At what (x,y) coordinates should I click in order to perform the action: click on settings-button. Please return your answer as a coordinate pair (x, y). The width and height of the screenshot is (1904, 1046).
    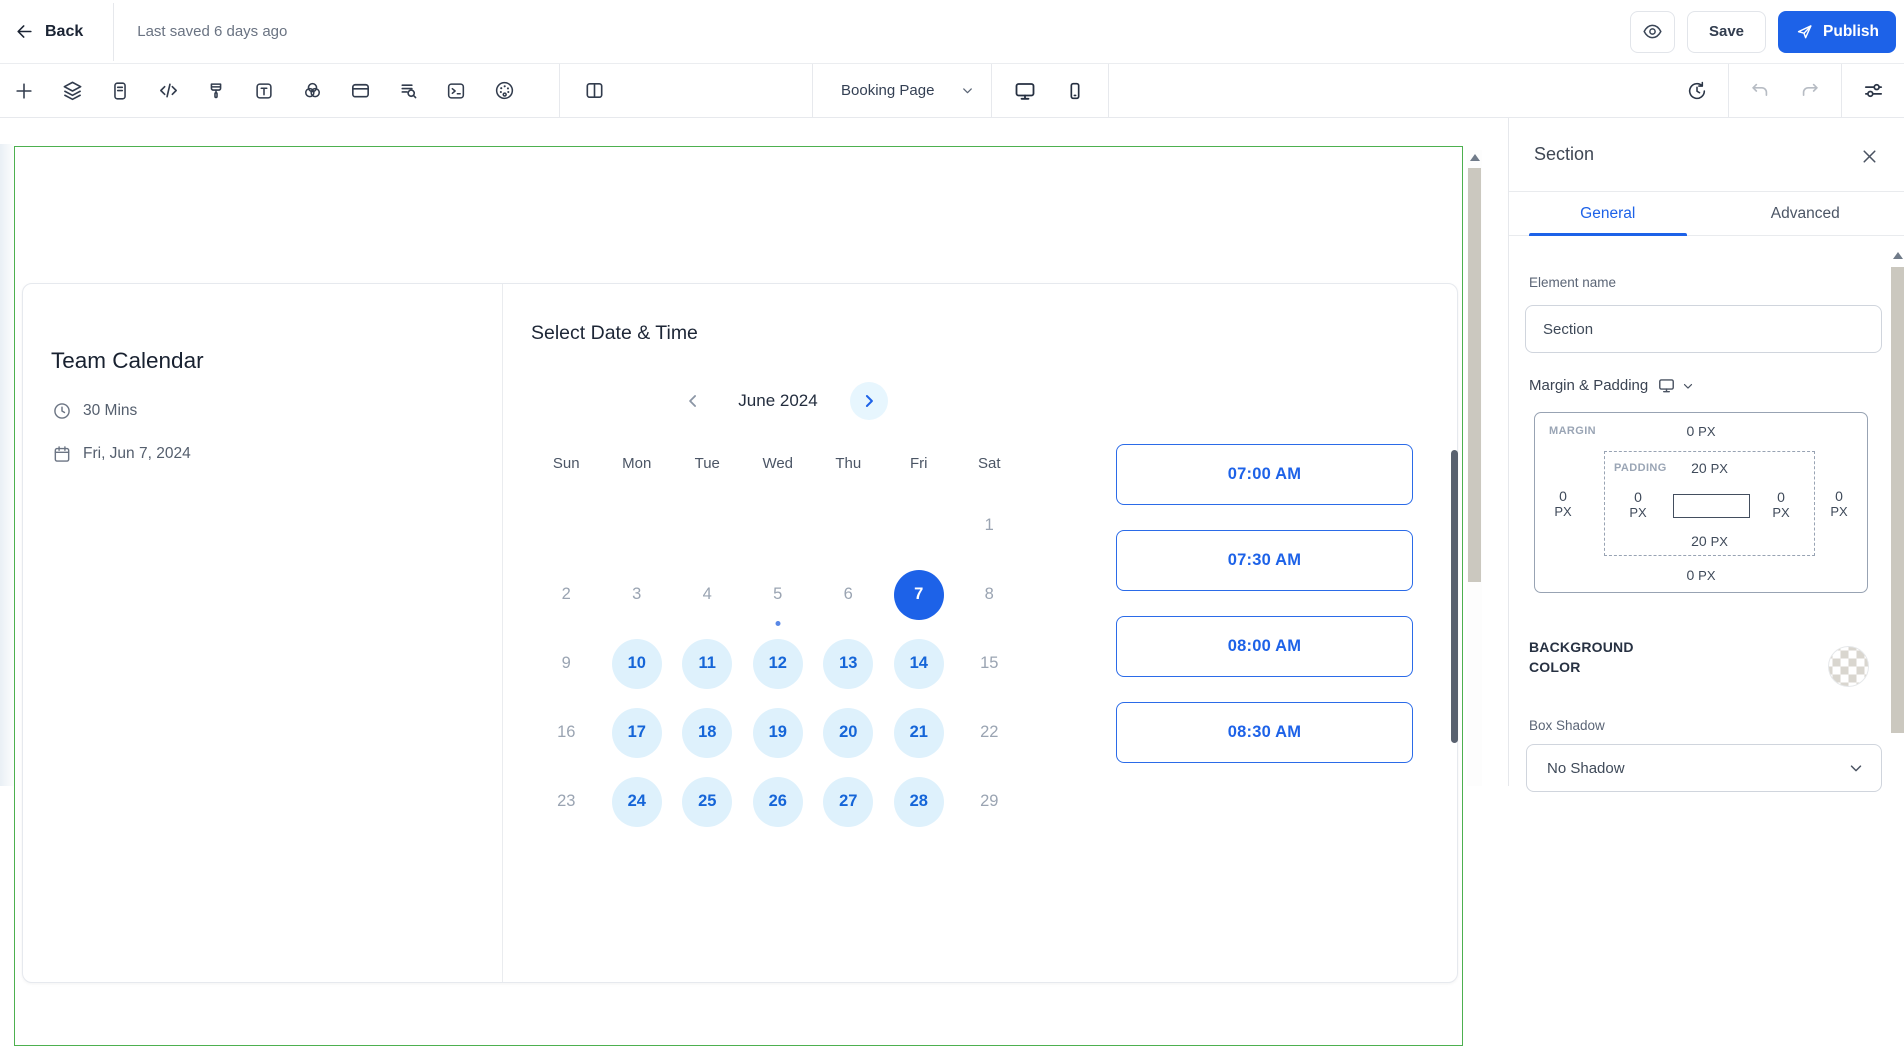
    Looking at the image, I should click on (1873, 91).